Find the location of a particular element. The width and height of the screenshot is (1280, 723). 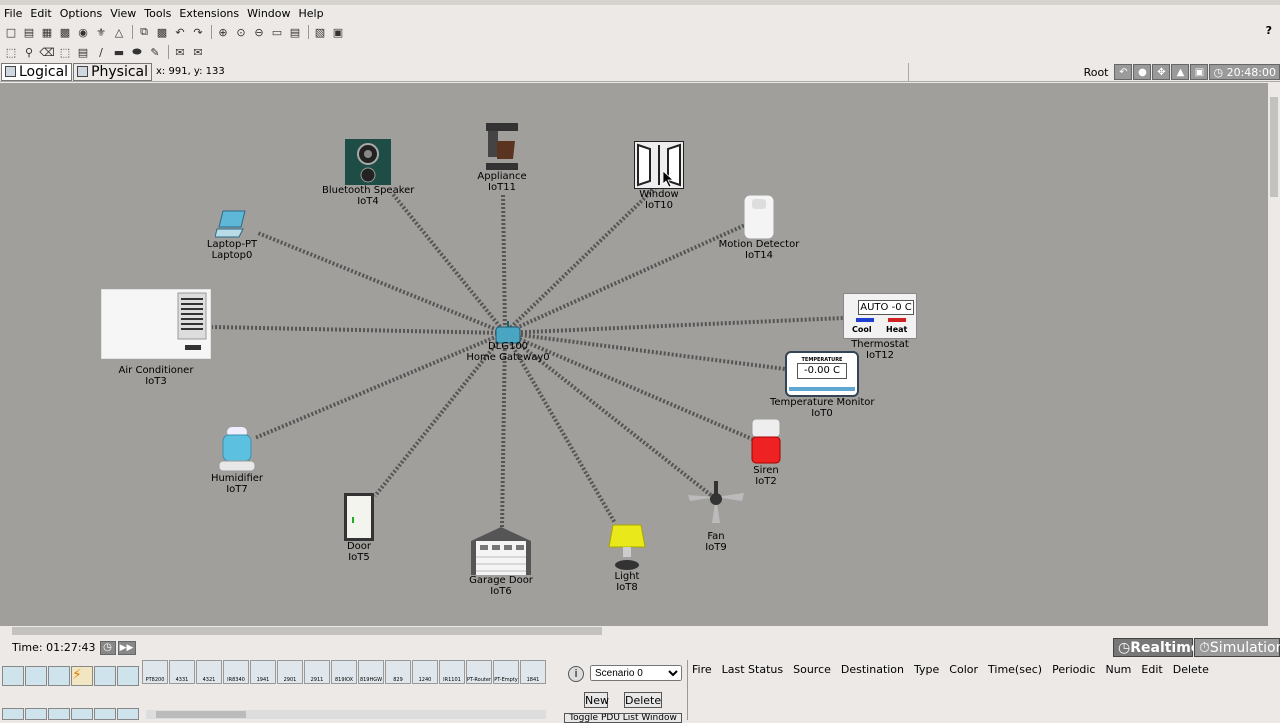

print-icon: ▩ is located at coordinates (65, 32).